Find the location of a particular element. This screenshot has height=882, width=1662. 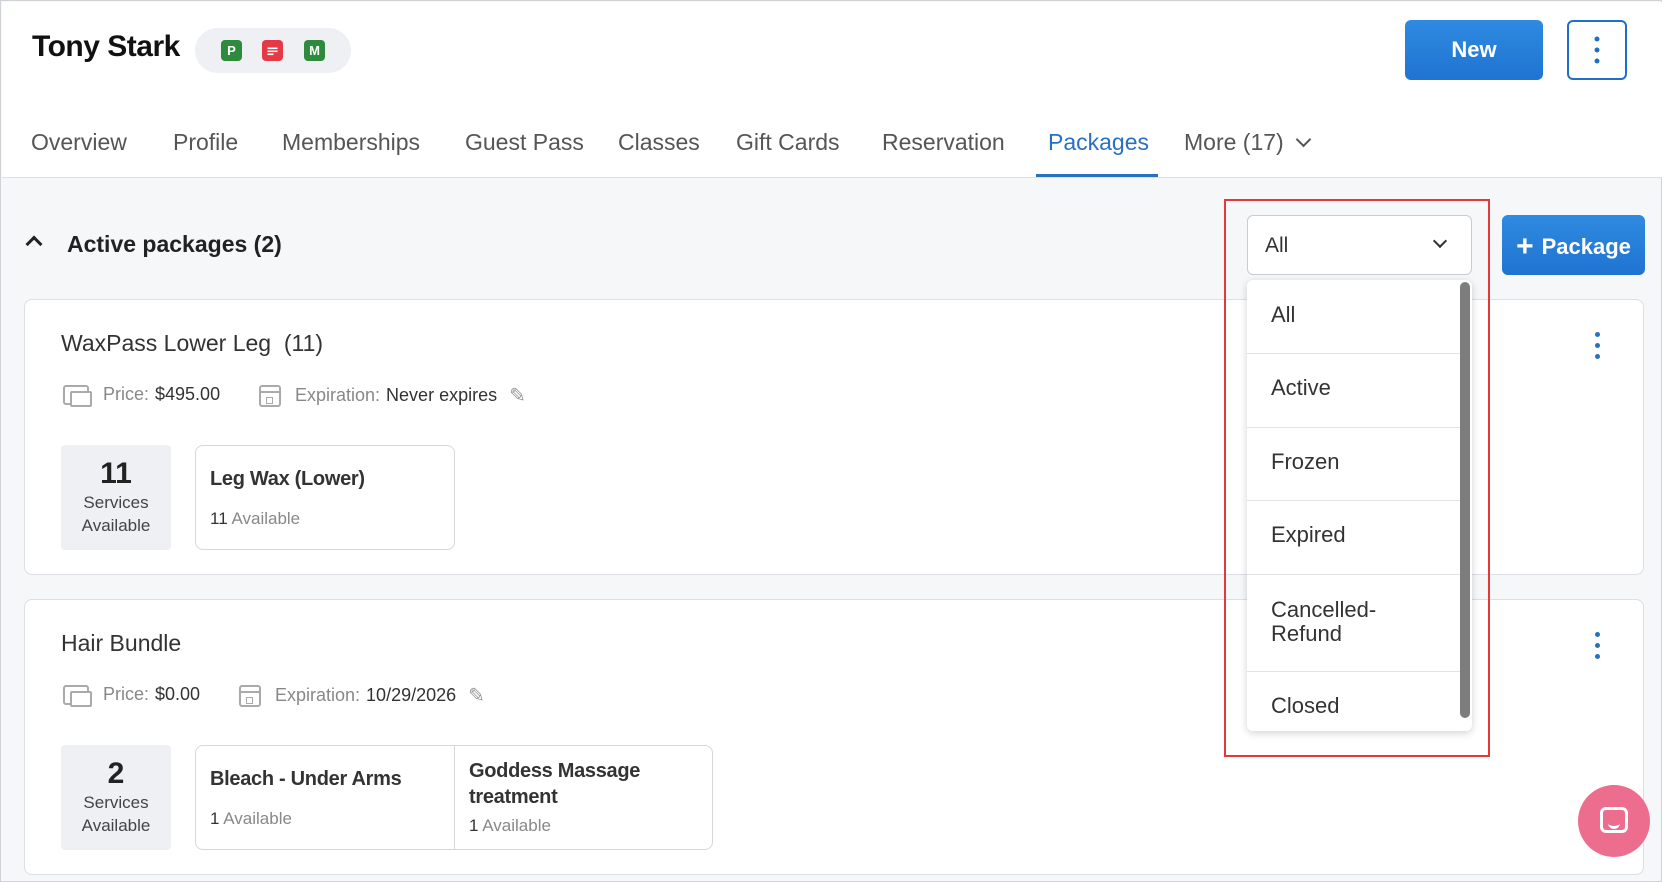

collapse-section-icon is located at coordinates (34, 244).